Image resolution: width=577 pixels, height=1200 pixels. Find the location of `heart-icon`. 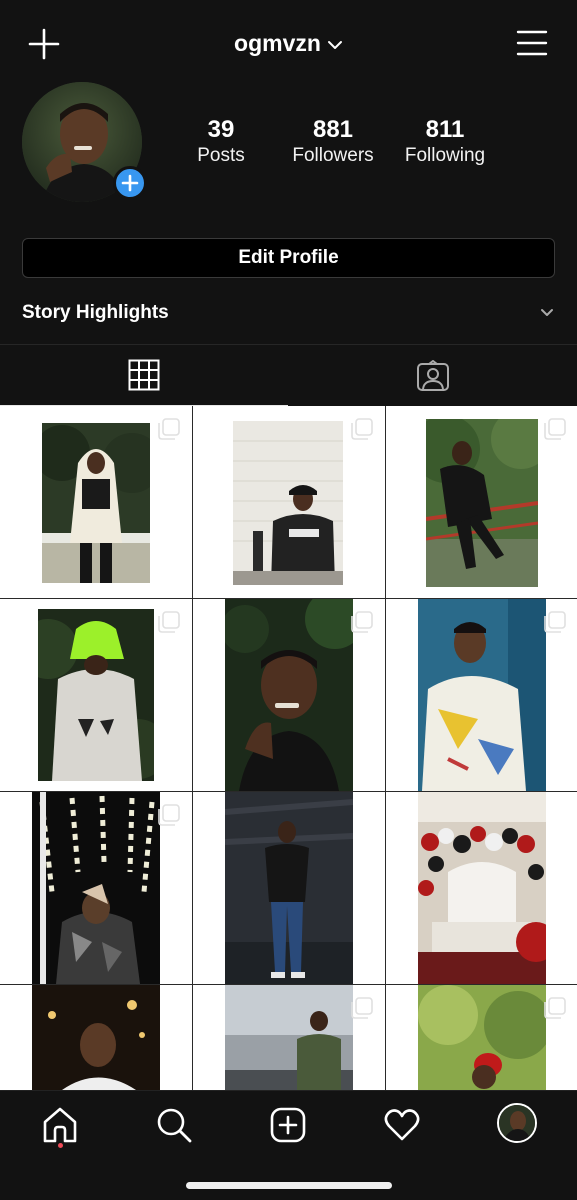

heart-icon is located at coordinates (402, 1125).